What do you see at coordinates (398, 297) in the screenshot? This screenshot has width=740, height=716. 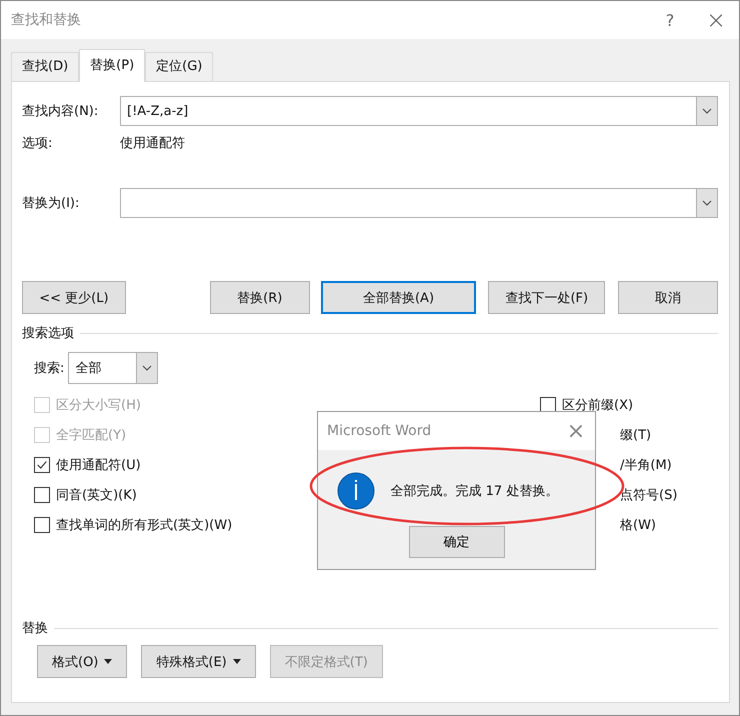 I see `dialog-button: 全部替换(A)` at bounding box center [398, 297].